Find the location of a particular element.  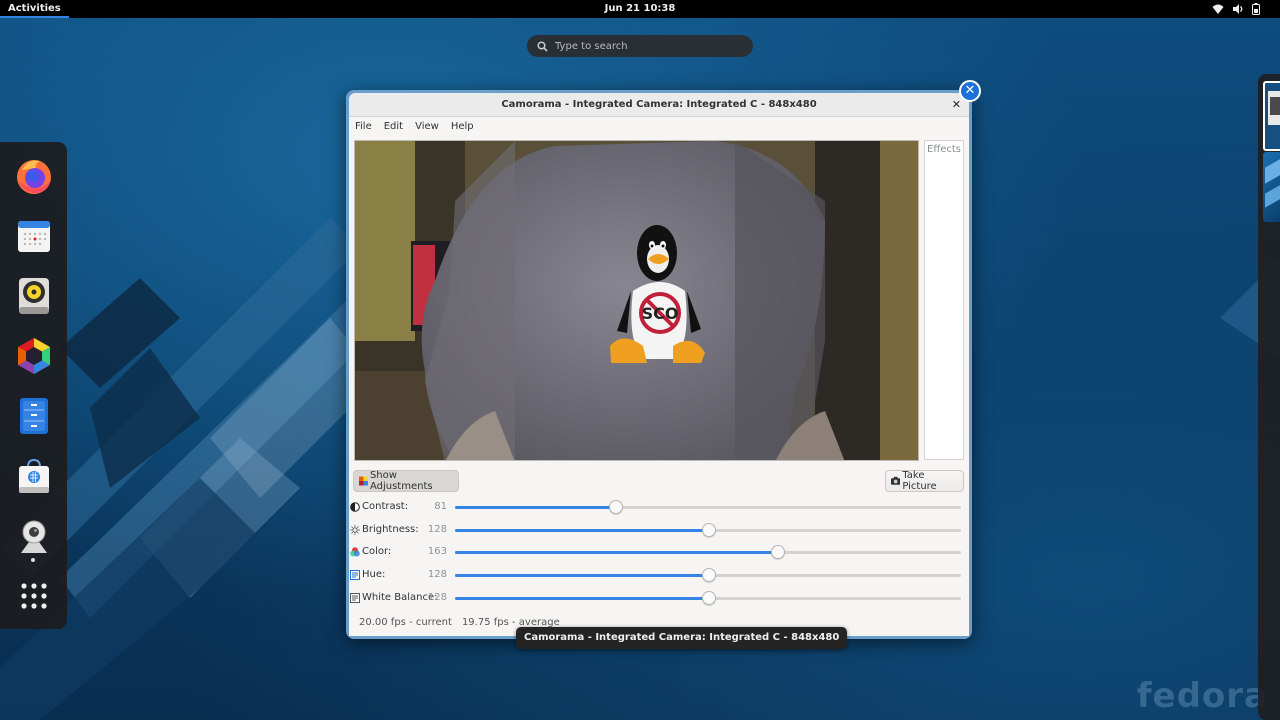

brightness-icon is located at coordinates (355, 530).